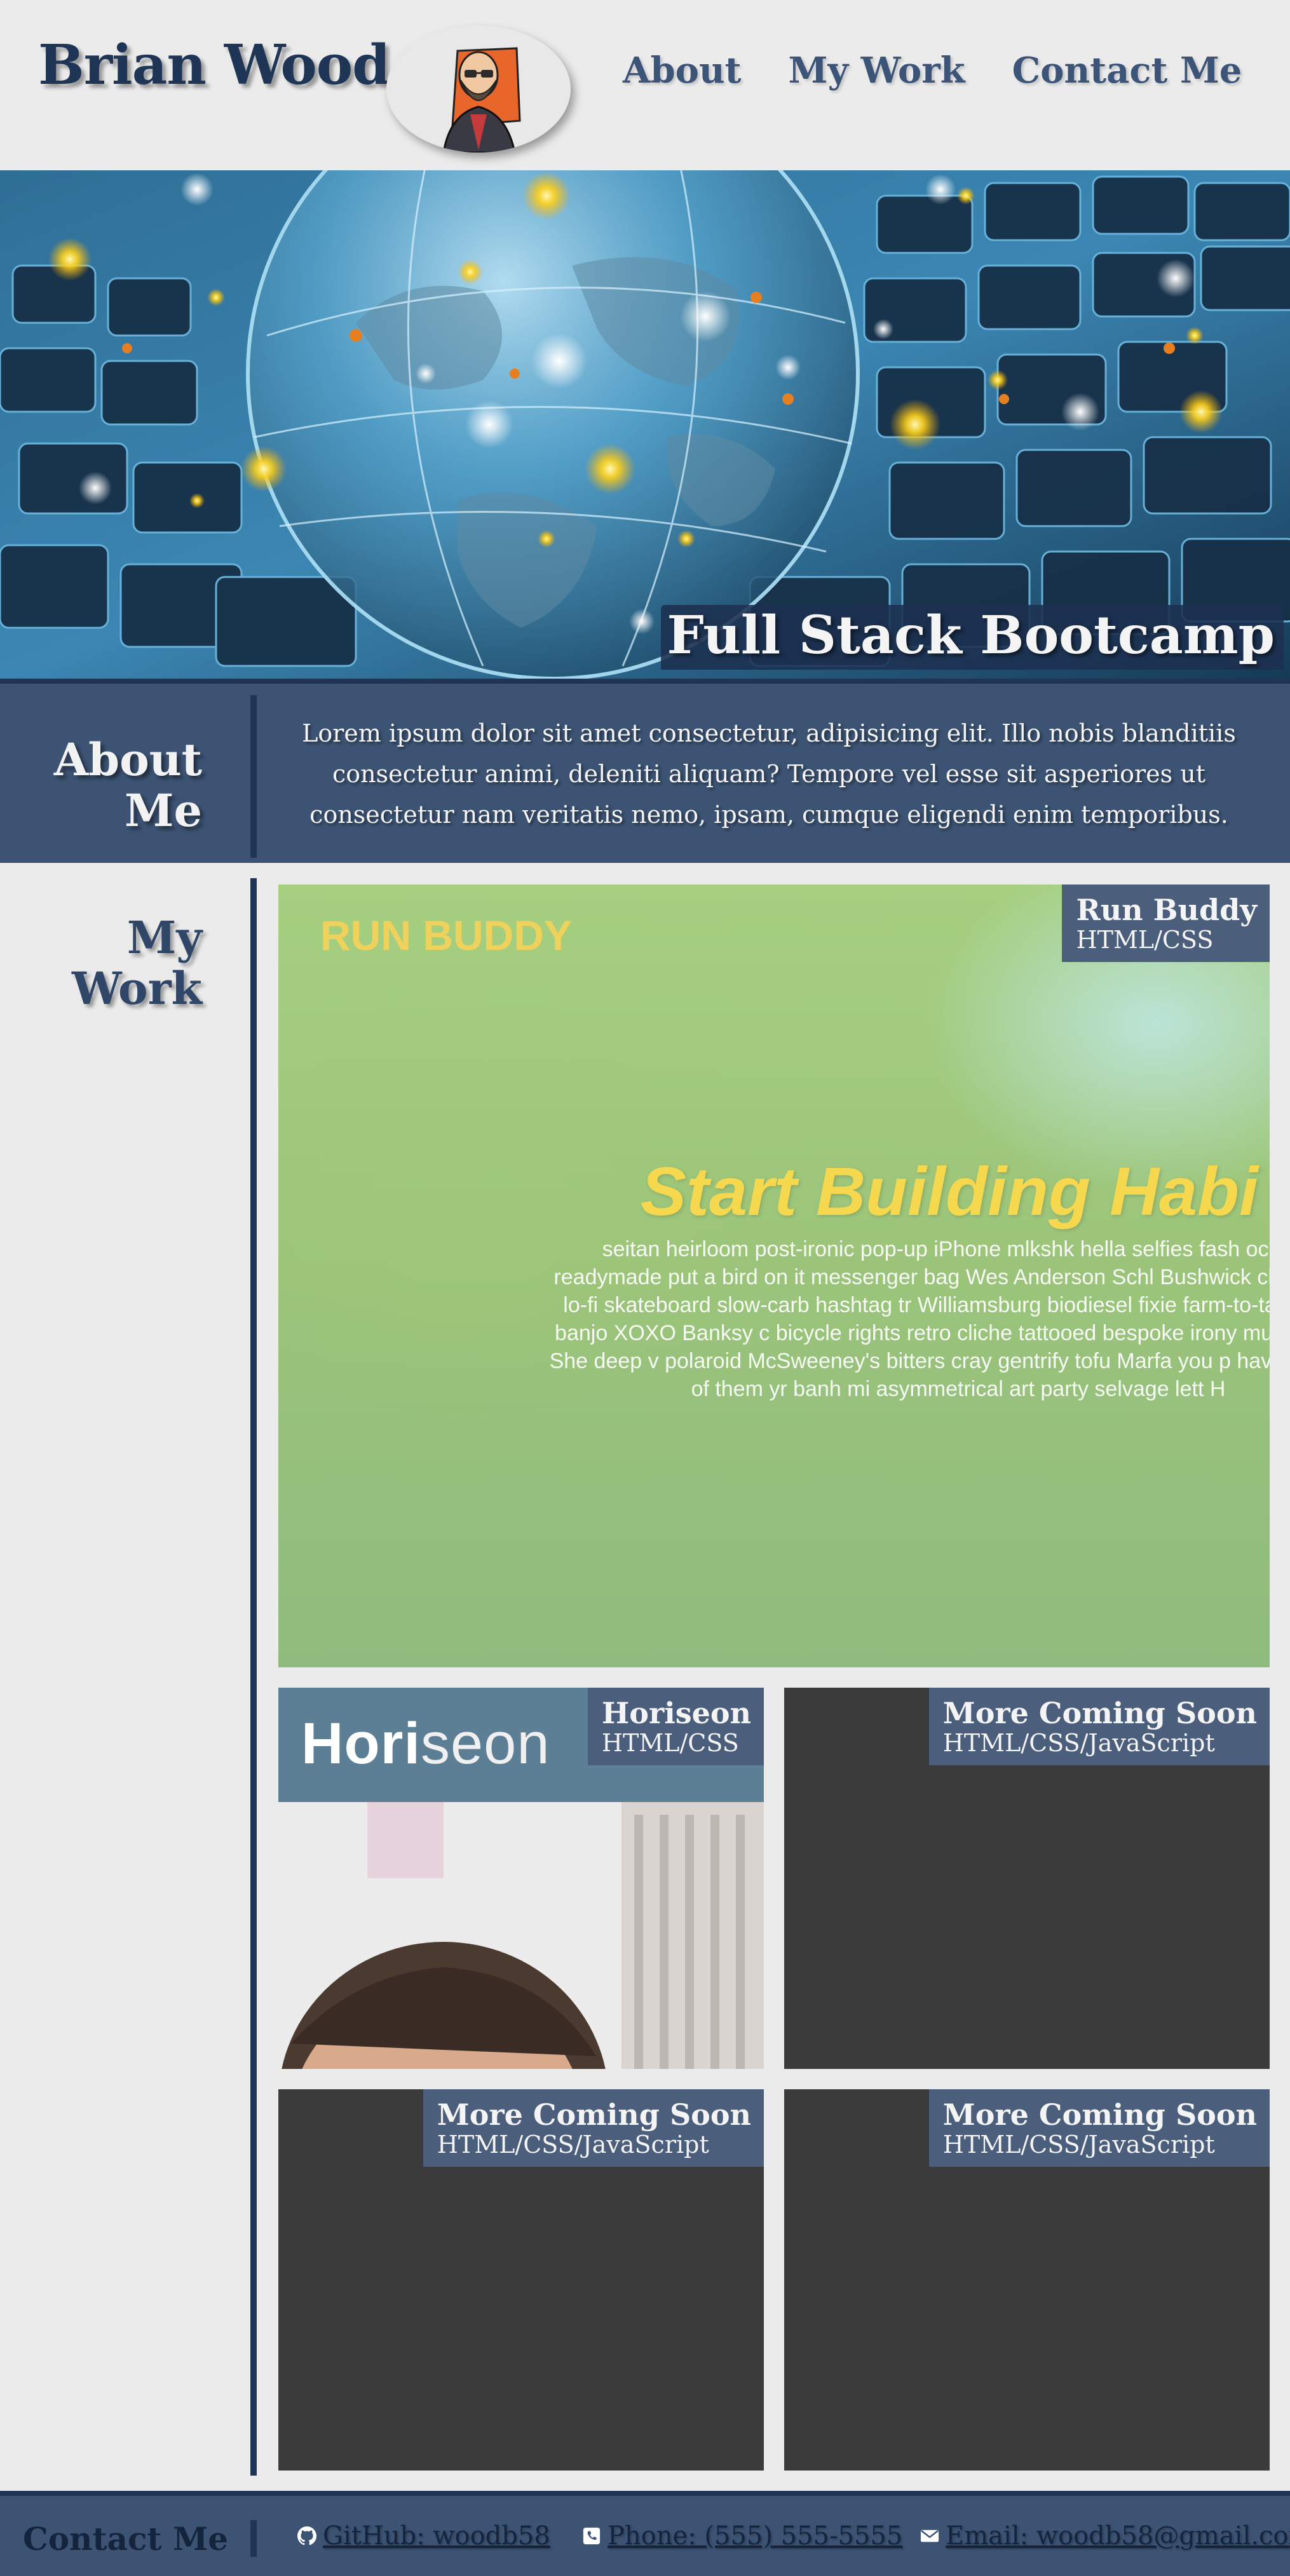  Describe the element at coordinates (1166, 910) in the screenshot. I see `project-title: Run Buddy` at that location.